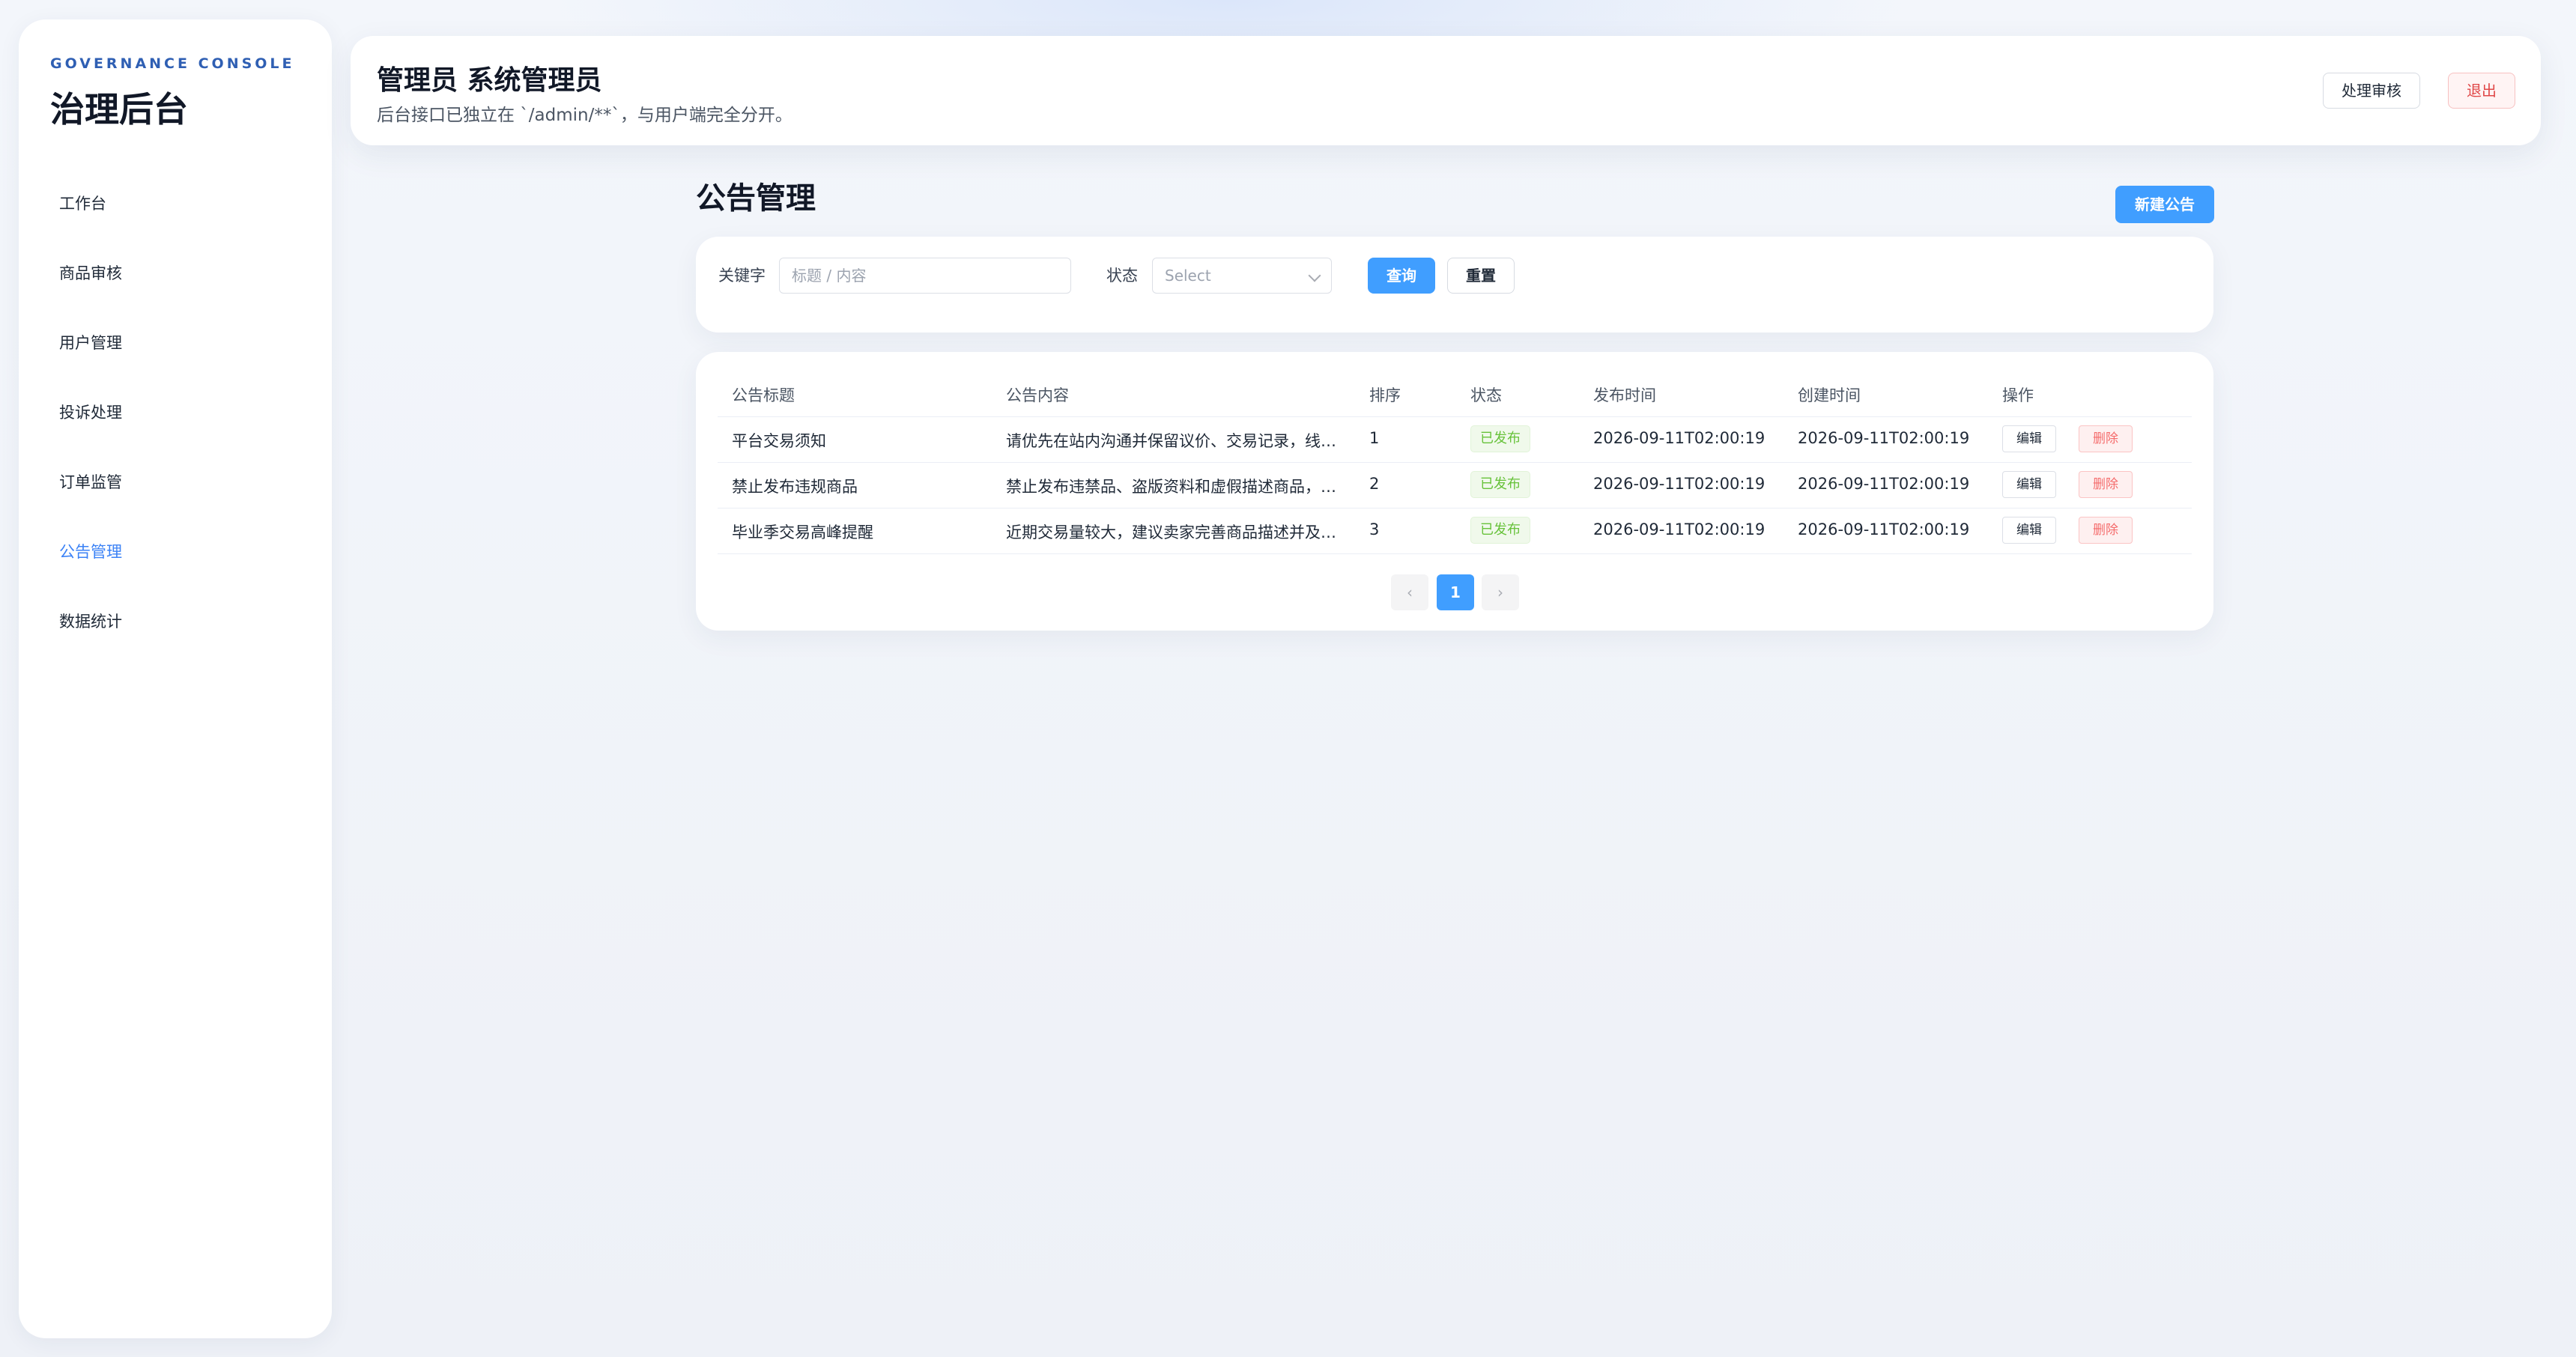 This screenshot has height=1357, width=2576. Describe the element at coordinates (925, 276) in the screenshot. I see `keyword-input: 标题 / 内容` at that location.